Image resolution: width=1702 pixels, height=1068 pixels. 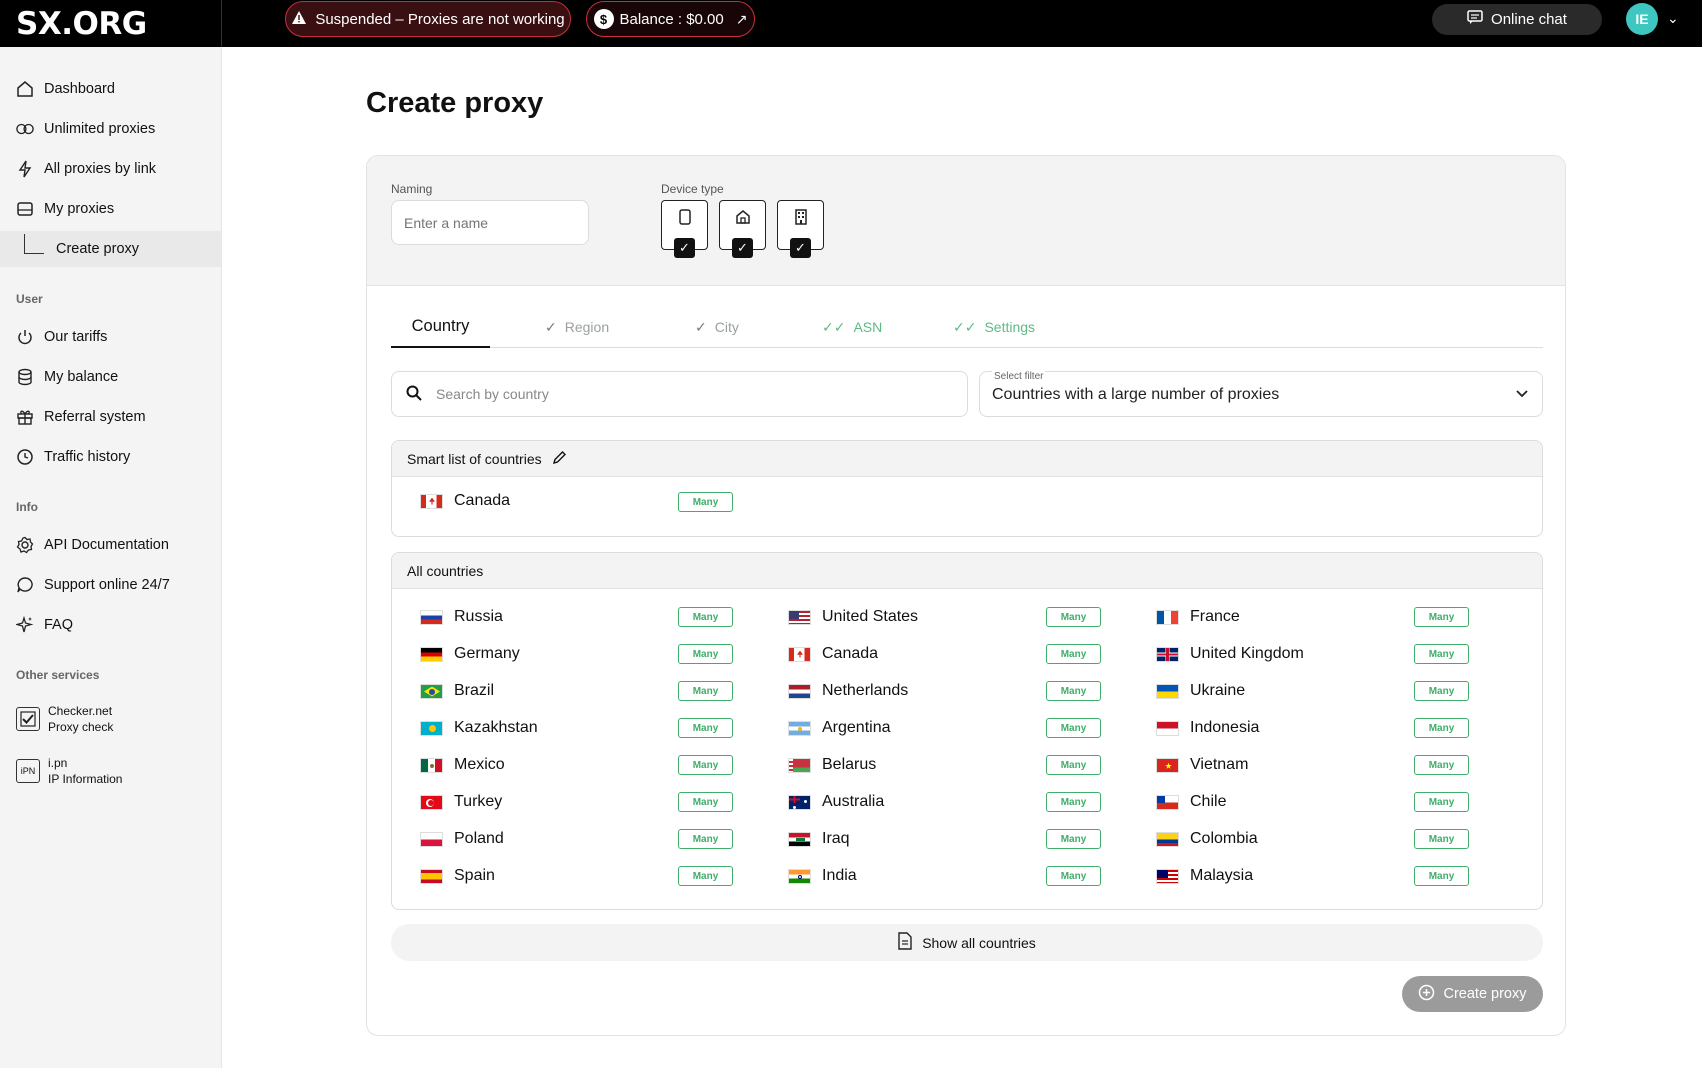 What do you see at coordinates (431, 765) in the screenshot?
I see `mexico-flag-icon` at bounding box center [431, 765].